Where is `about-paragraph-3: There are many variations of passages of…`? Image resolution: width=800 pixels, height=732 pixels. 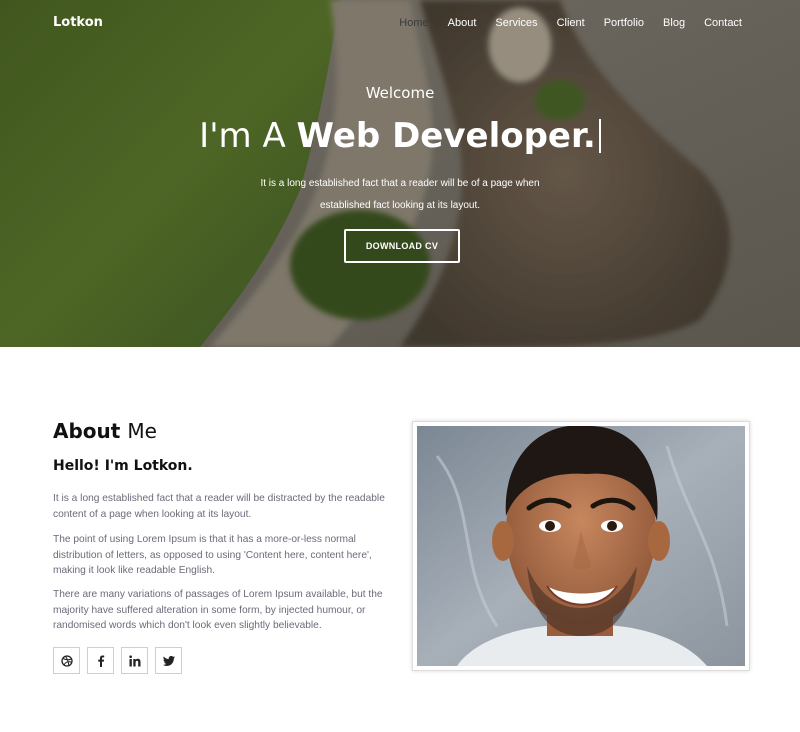
about-paragraph-3: There are many variations of passages of… is located at coordinates (218, 610).